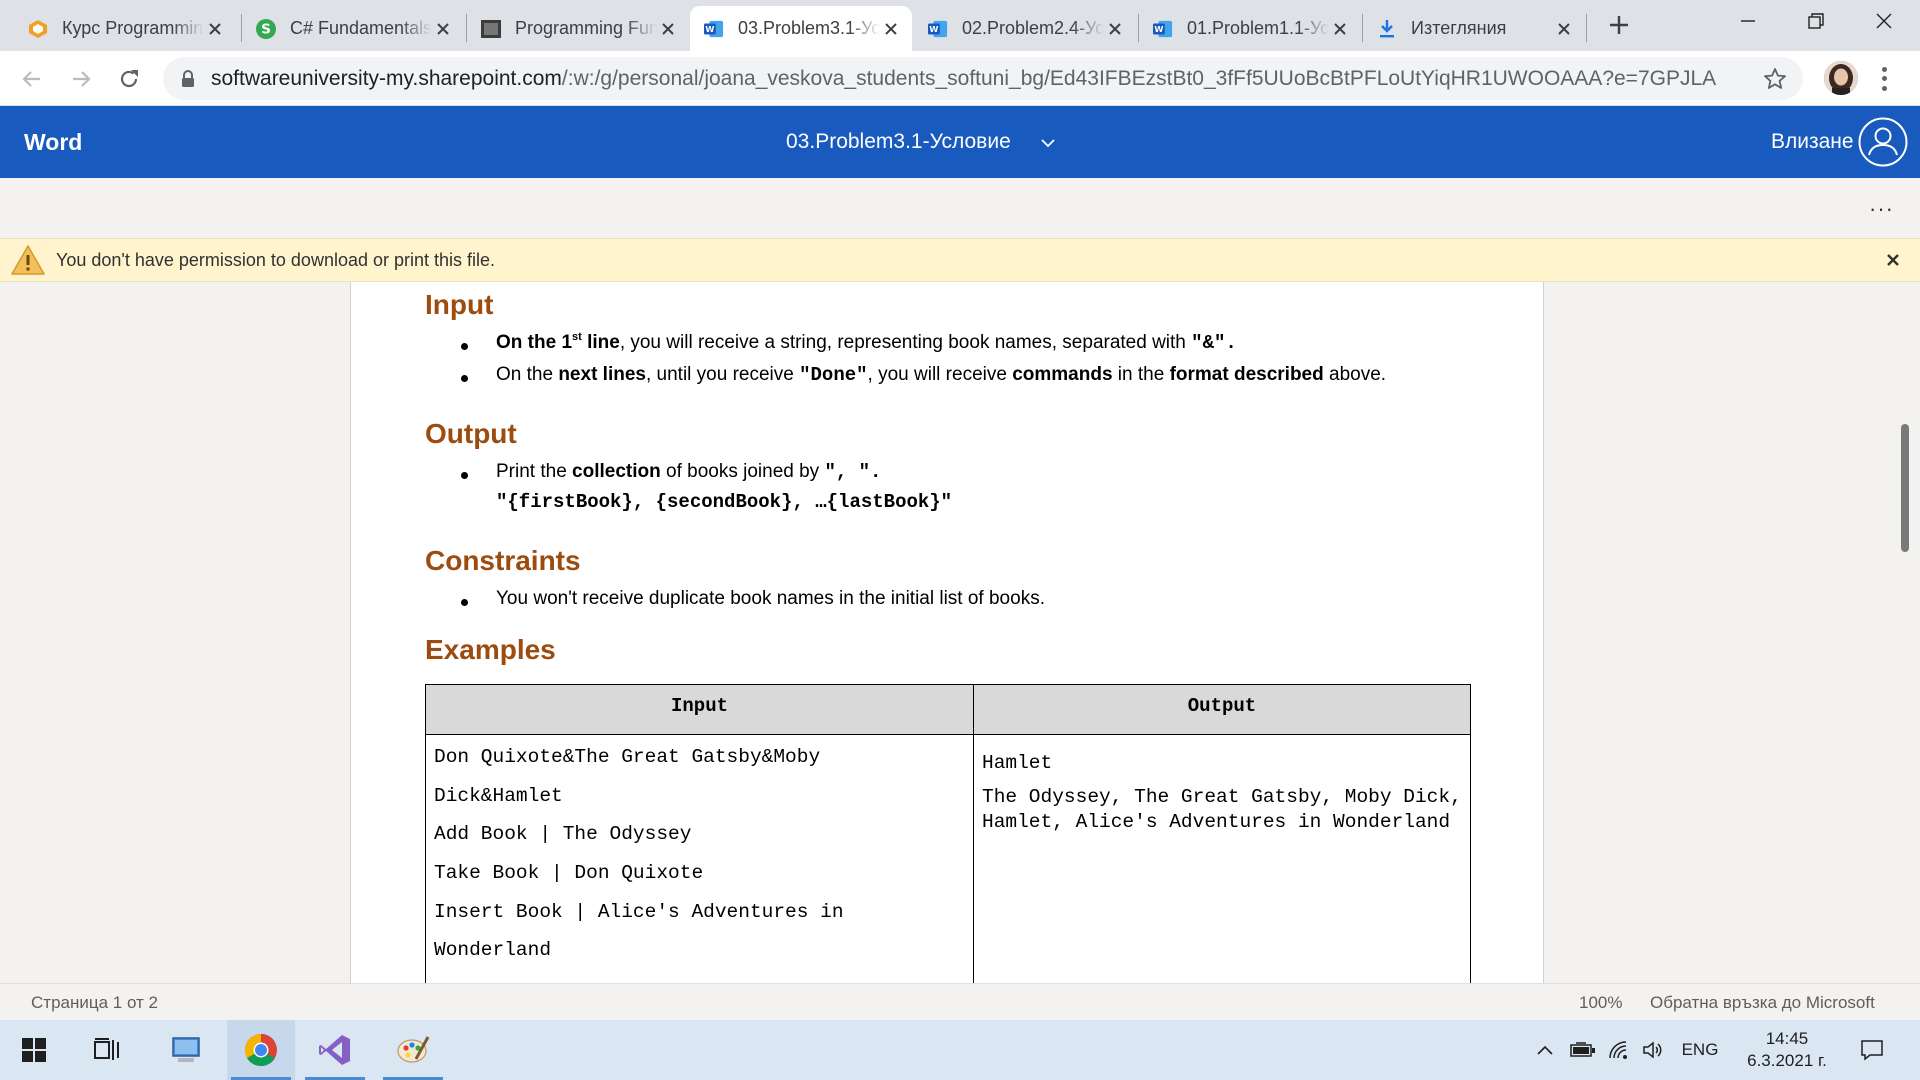 Image resolution: width=1920 pixels, height=1080 pixels. I want to click on new-tab-button, so click(1619, 25).